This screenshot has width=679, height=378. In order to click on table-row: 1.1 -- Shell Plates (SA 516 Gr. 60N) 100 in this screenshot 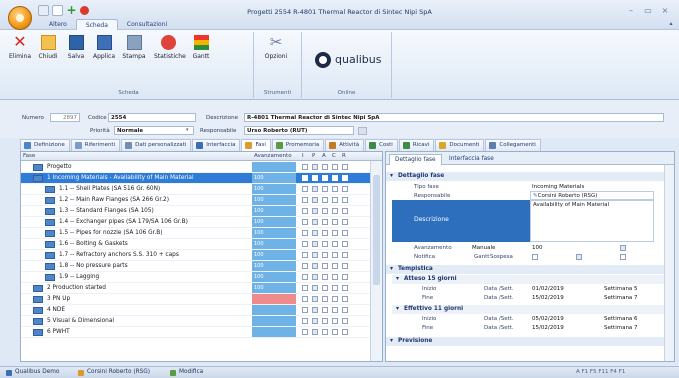, I will do `click(196, 189)`.